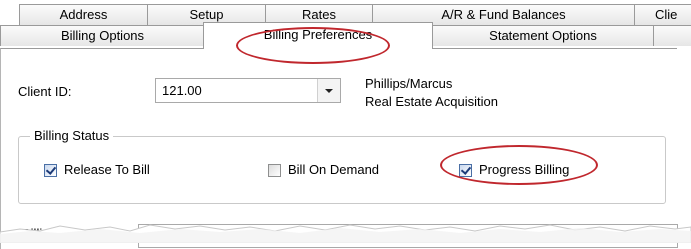  I want to click on progress-billing-label: Progress Billing, so click(524, 169).